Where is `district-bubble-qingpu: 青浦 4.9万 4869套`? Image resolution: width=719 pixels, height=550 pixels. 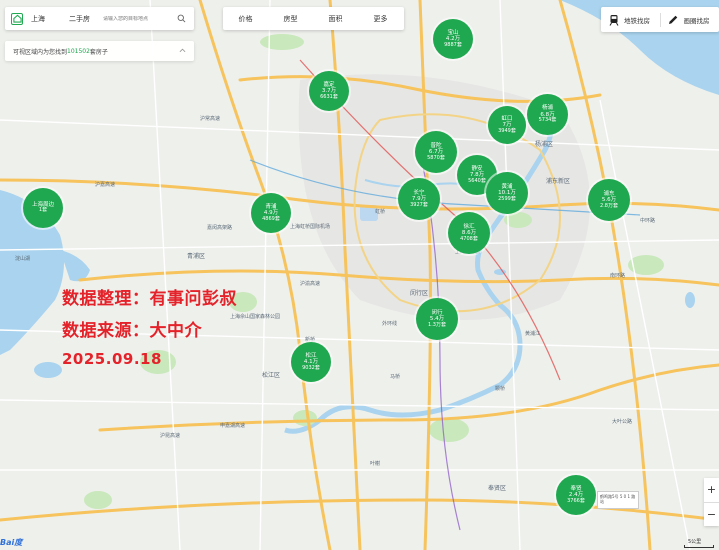 district-bubble-qingpu: 青浦 4.9万 4869套 is located at coordinates (271, 213).